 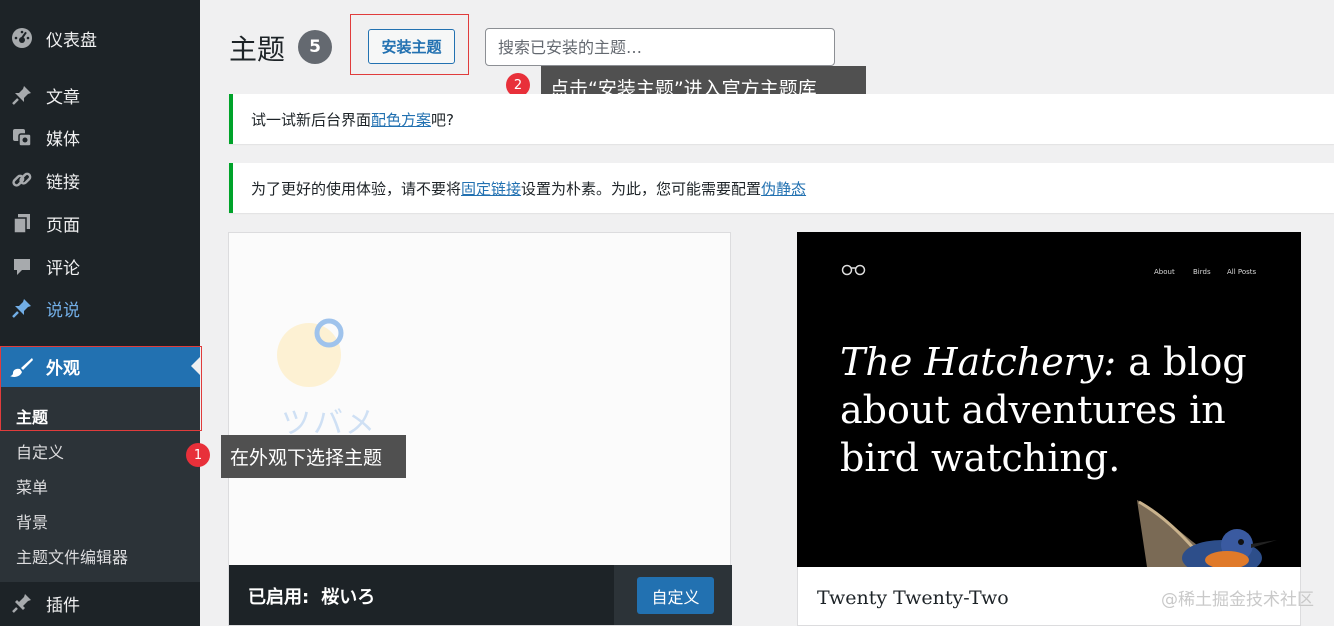 I want to click on sidebar-item-dashboard: 仪表盘, so click(x=100, y=38).